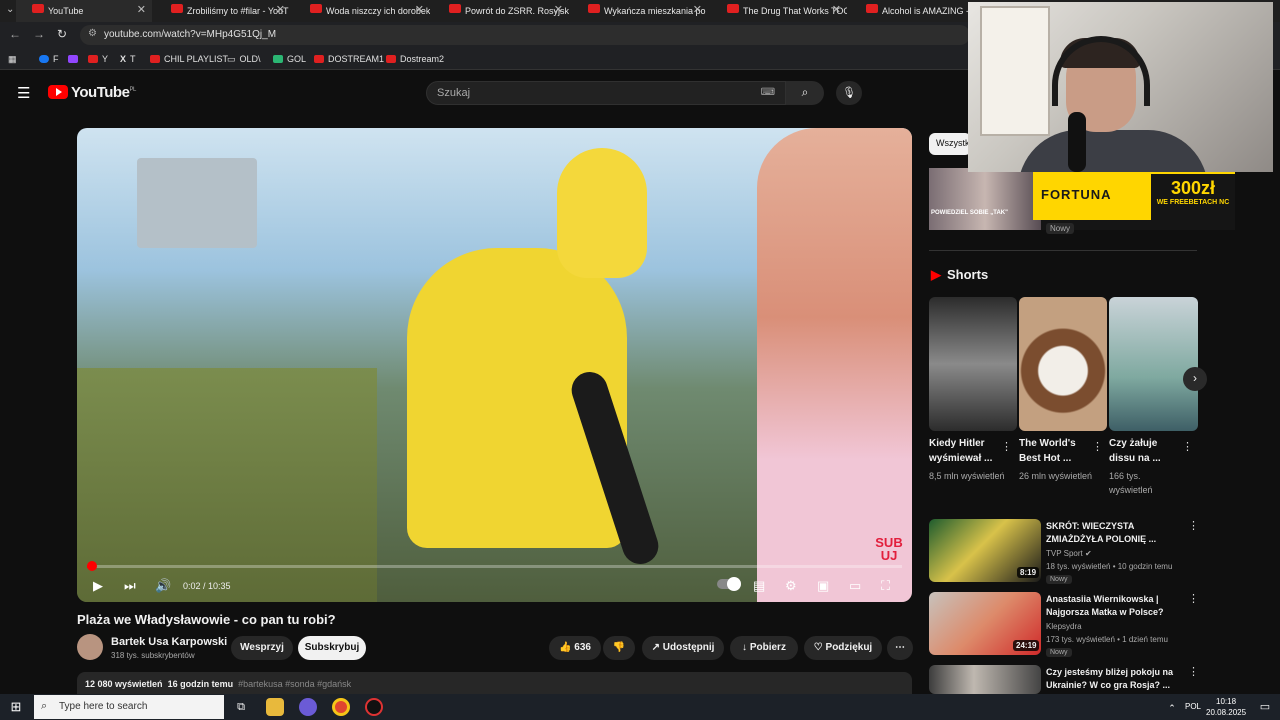  I want to click on more-actions-button: ⋯, so click(900, 648).